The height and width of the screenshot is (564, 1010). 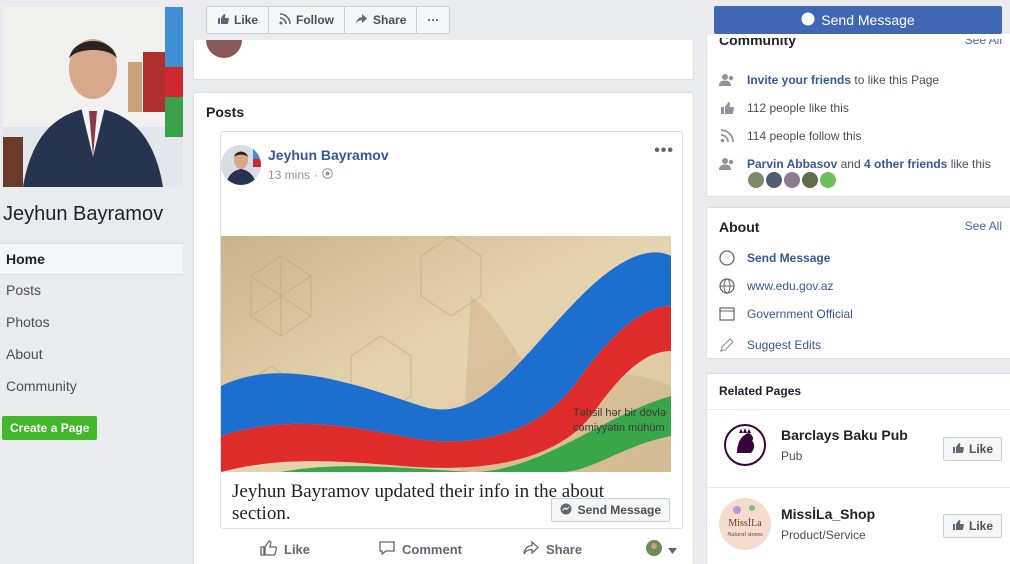 I want to click on nav-posts: Posts, so click(x=91, y=291).